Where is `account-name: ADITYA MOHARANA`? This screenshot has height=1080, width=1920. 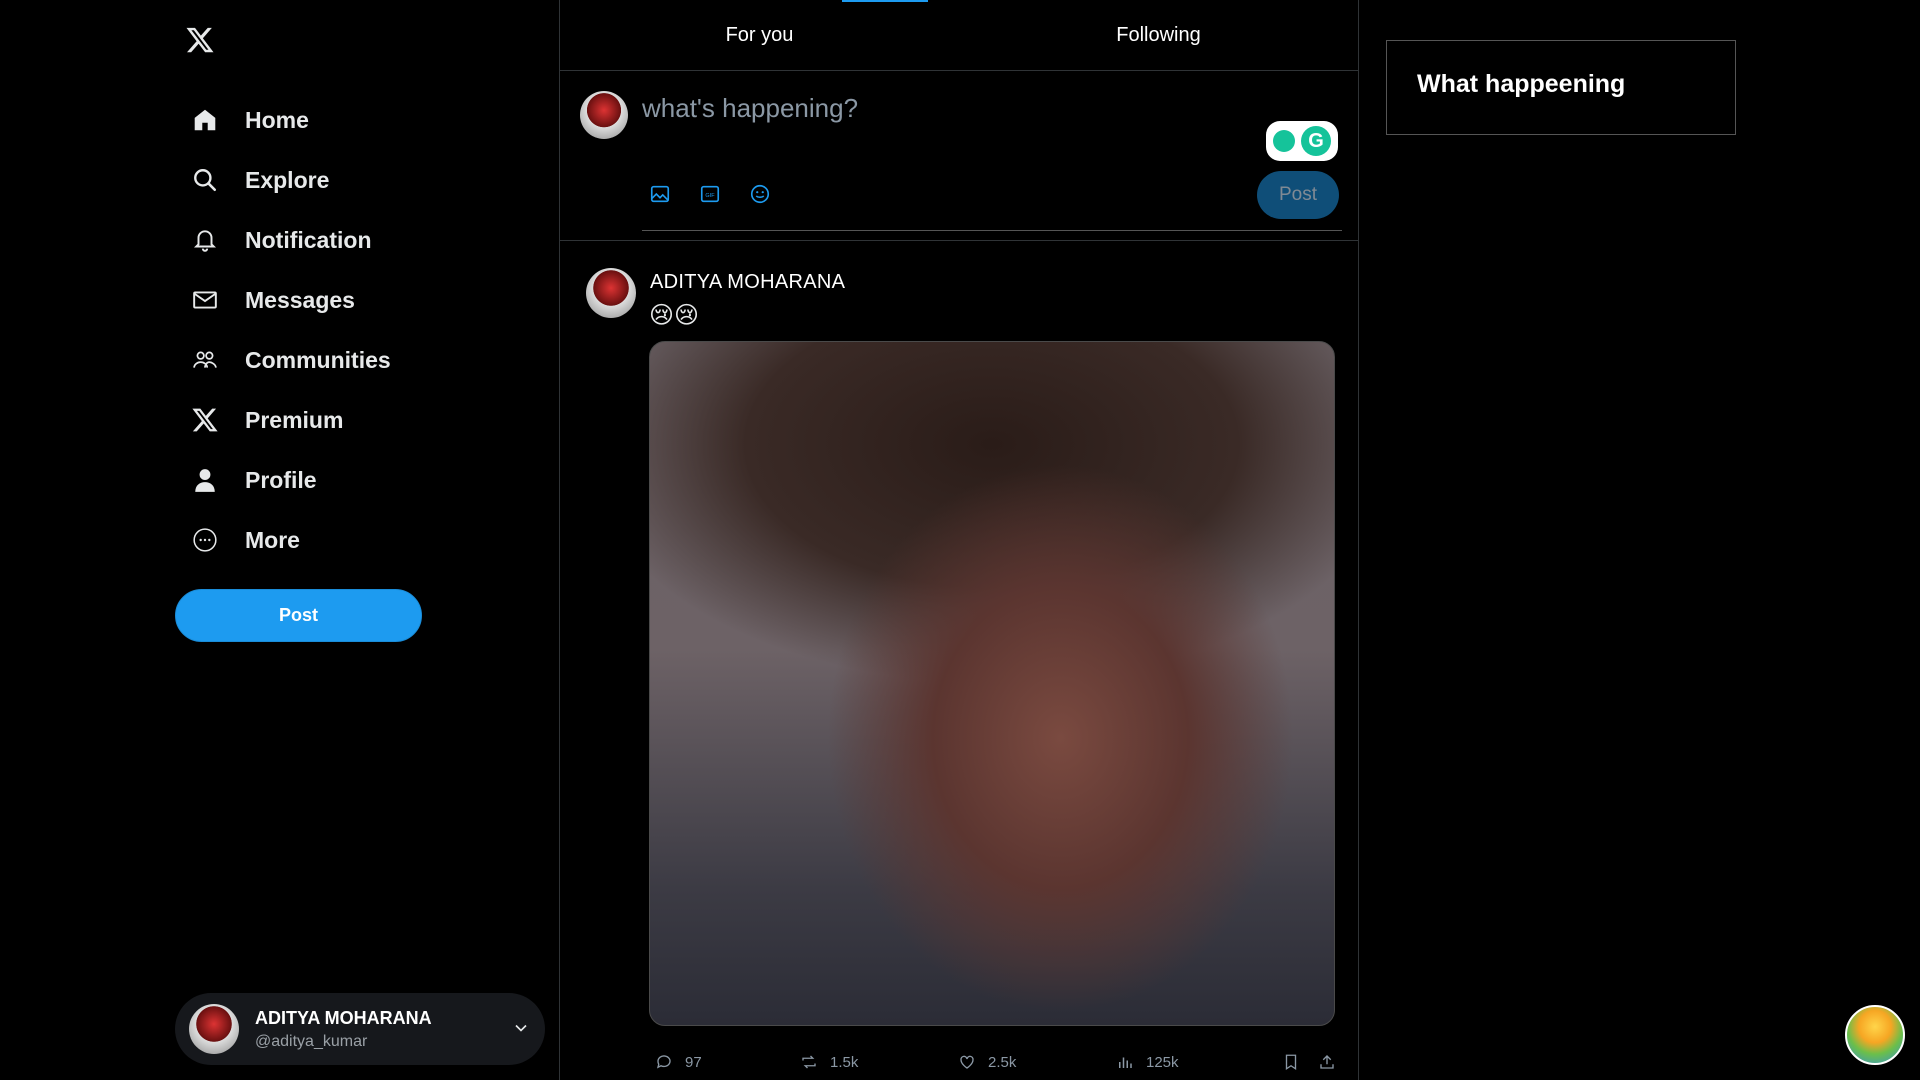
account-name: ADITYA MOHARANA is located at coordinates (343, 1017).